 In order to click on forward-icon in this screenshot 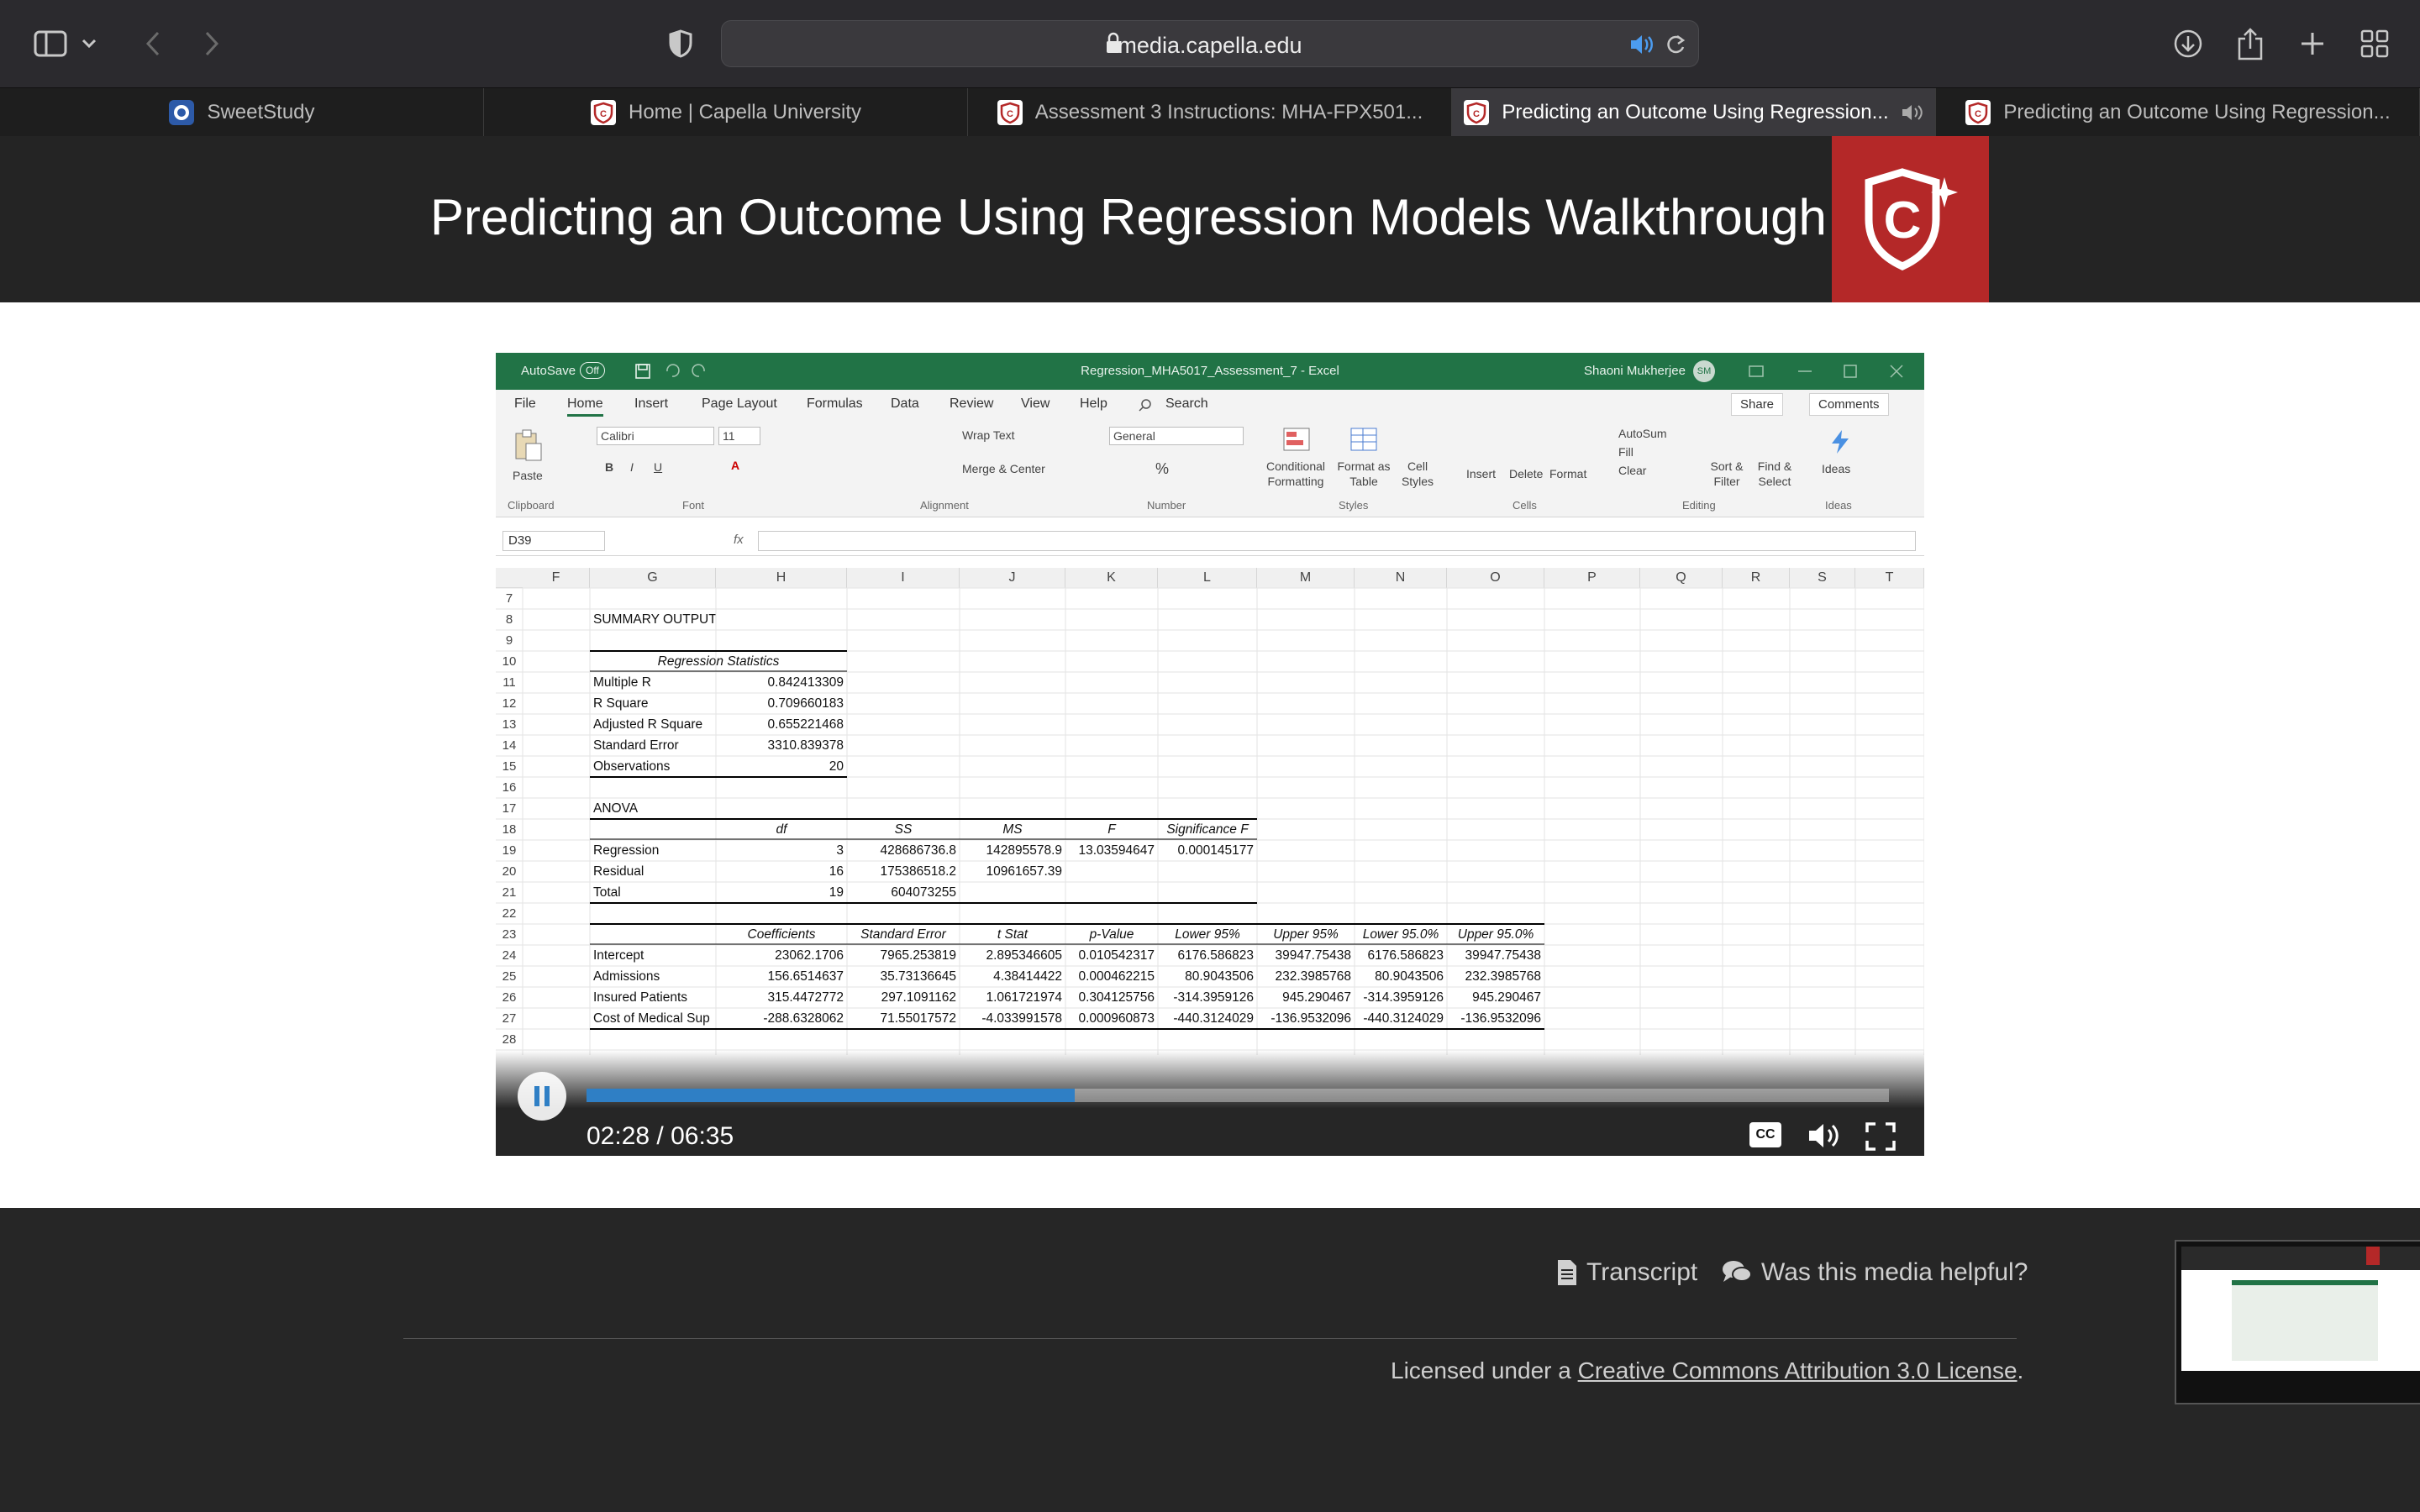, I will do `click(212, 44)`.